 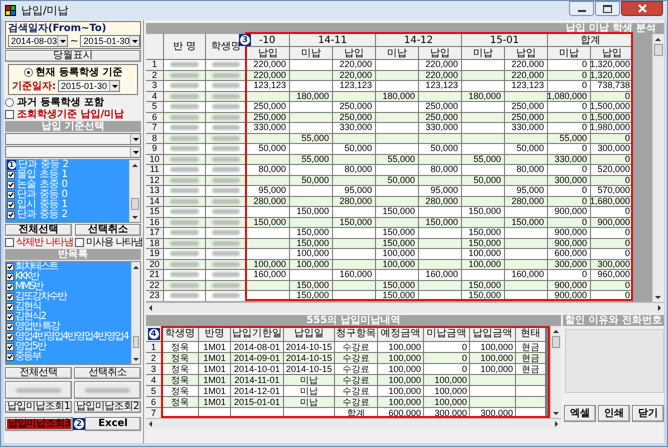 I want to click on checkbox-option: 조회학생기준 납입/미납, so click(x=73, y=114).